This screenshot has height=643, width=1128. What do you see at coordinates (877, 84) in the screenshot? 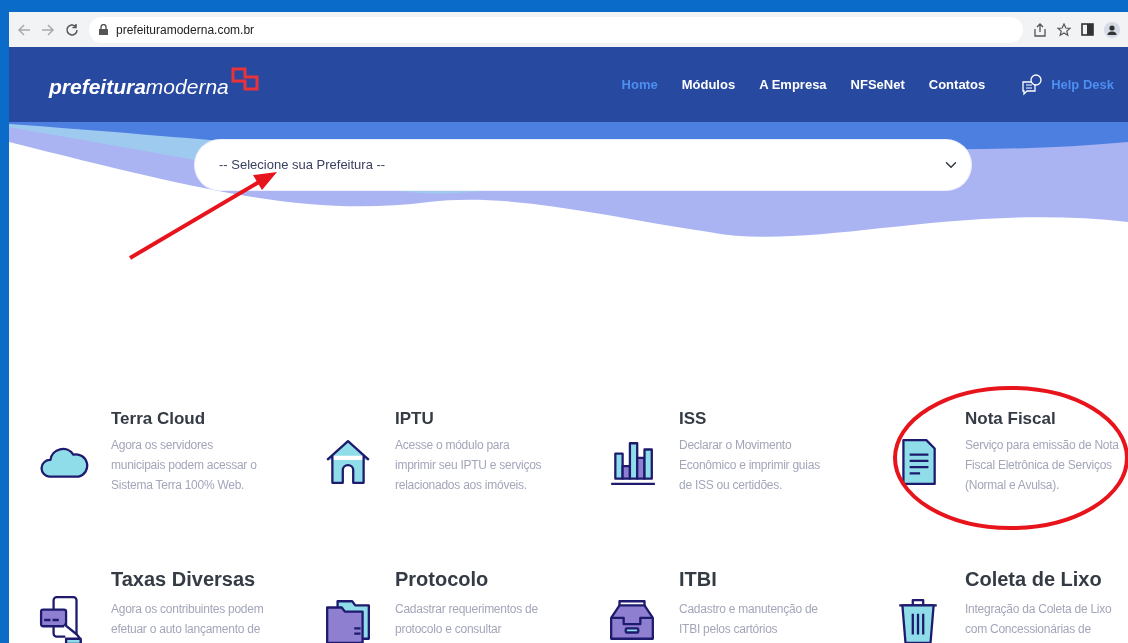
I see `nav-link: NFSeNet` at bounding box center [877, 84].